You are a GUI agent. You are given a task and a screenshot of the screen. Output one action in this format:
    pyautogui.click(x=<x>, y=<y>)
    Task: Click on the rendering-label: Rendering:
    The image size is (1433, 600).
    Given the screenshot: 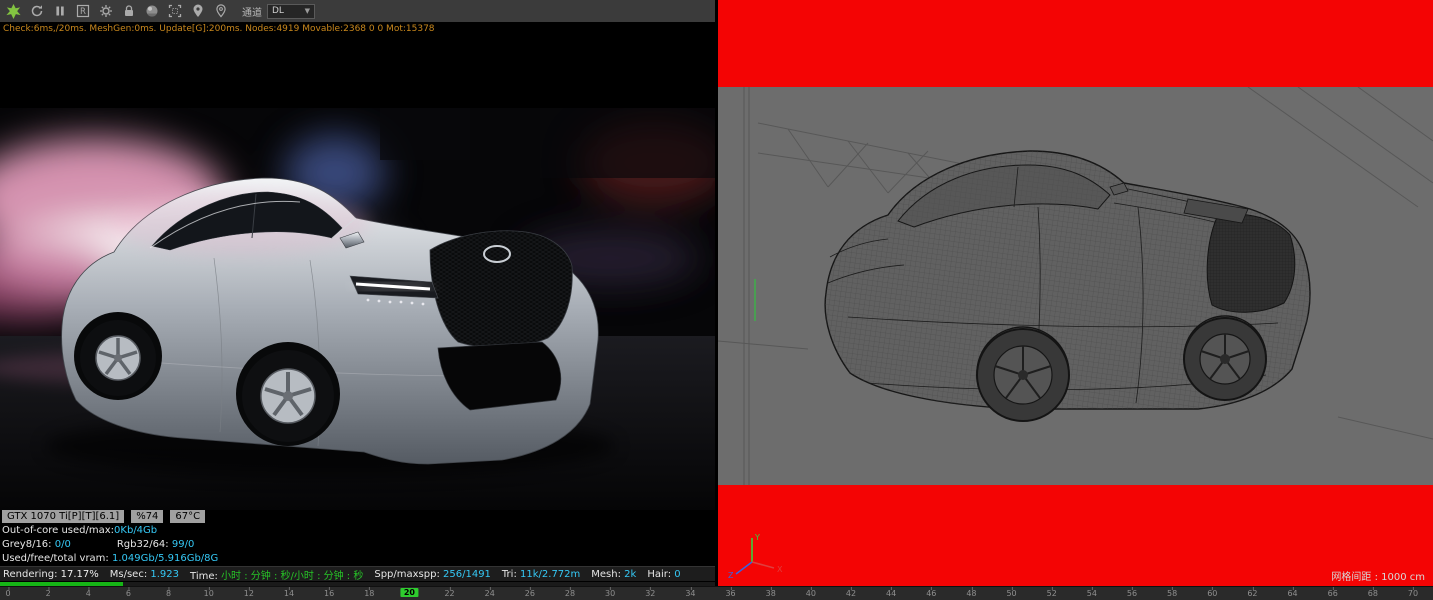 What is the action you would take?
    pyautogui.click(x=30, y=574)
    